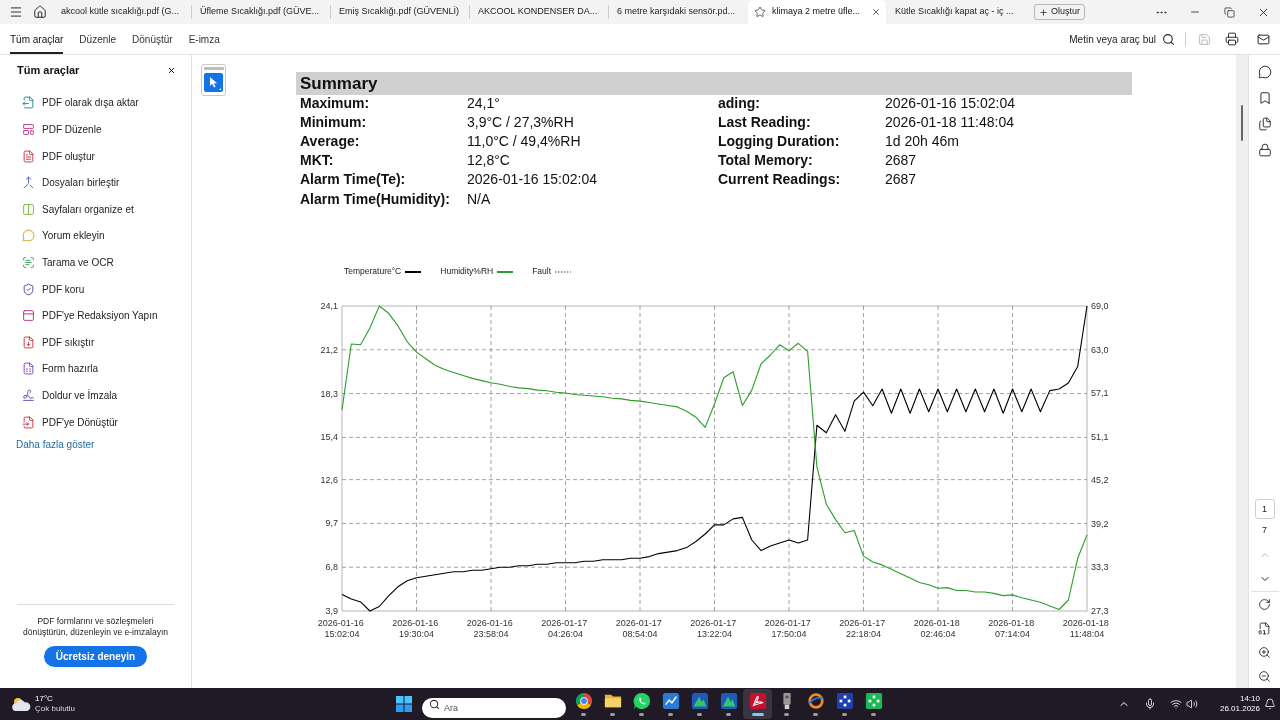 This screenshot has height=720, width=1280. What do you see at coordinates (330, 141) in the screenshot?
I see `summary-label: Average:` at bounding box center [330, 141].